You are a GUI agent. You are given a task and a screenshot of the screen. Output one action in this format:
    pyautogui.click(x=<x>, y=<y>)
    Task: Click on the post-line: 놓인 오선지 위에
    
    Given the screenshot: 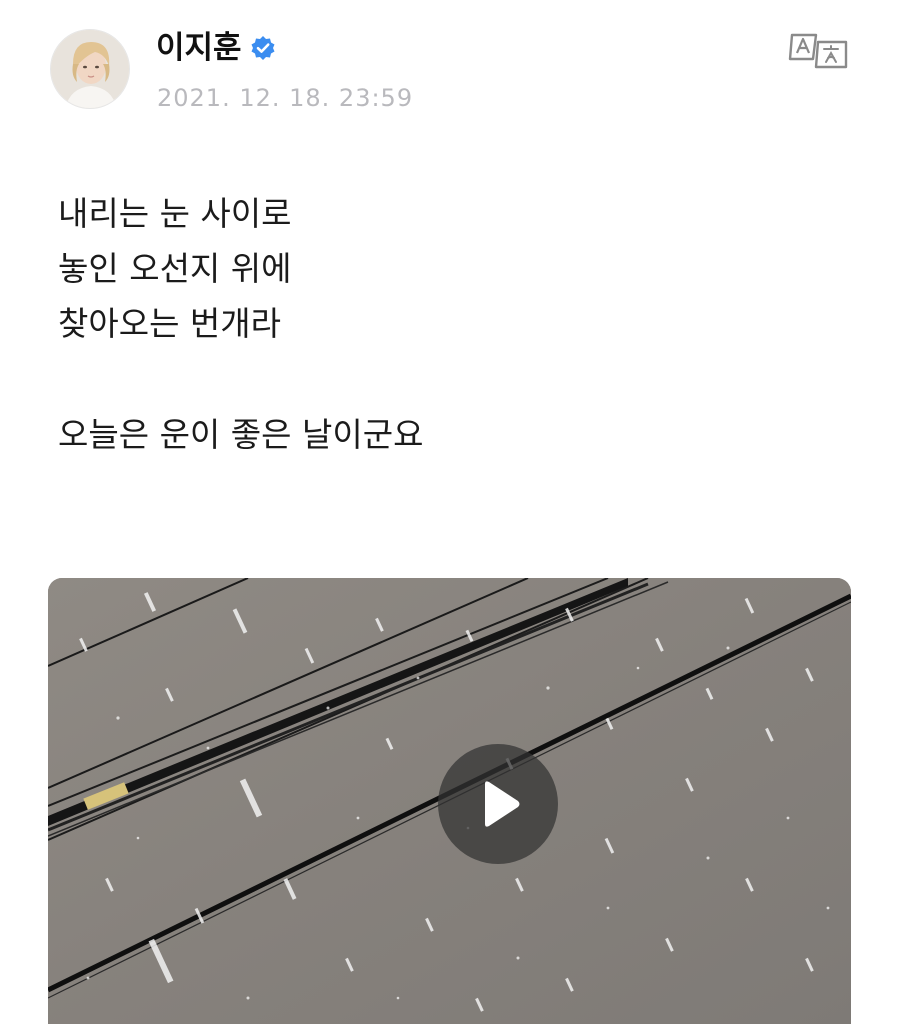 What is the action you would take?
    pyautogui.click(x=175, y=268)
    